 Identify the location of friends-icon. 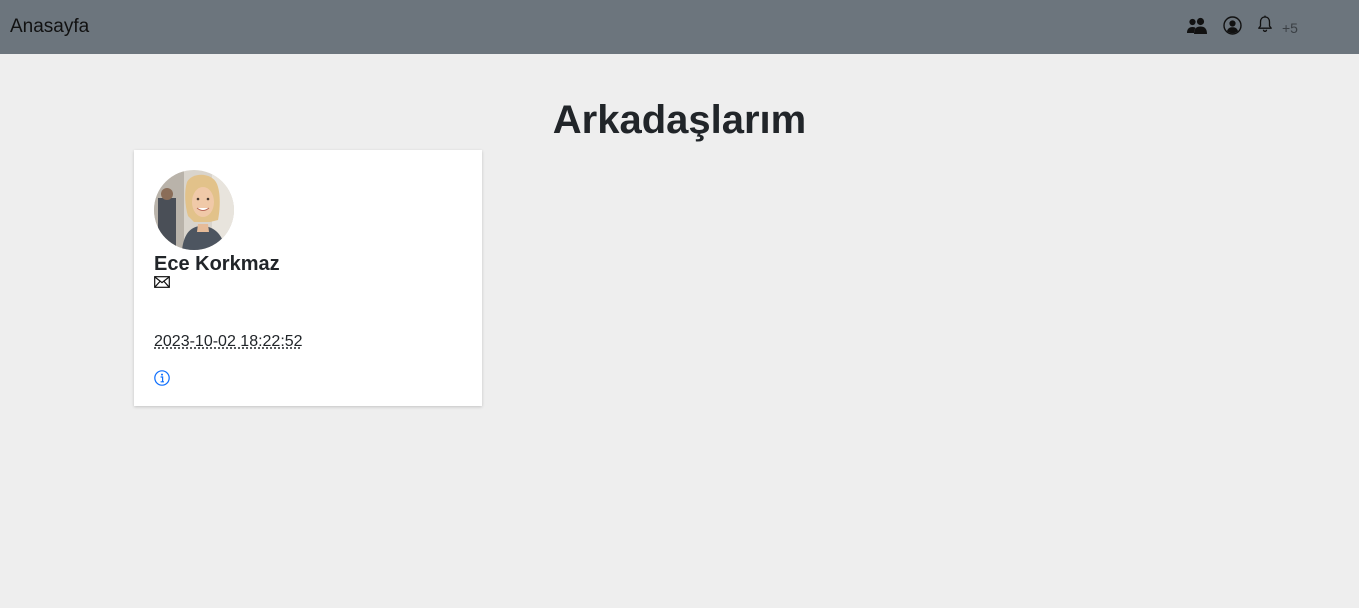
(1197, 26).